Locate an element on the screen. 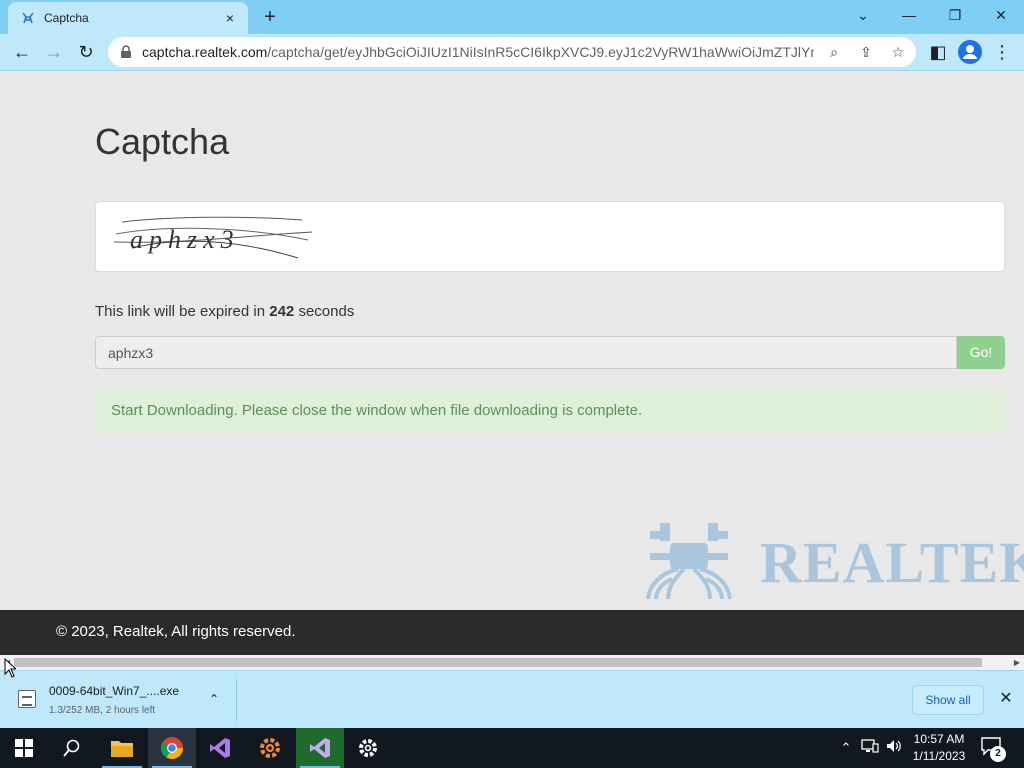  tab-captcha: Captcha × is located at coordinates (128, 18).